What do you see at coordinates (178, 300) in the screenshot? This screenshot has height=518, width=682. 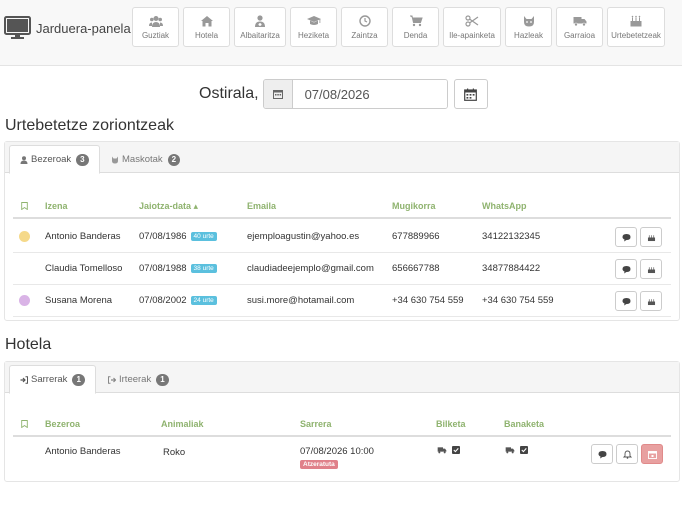 I see `birth-date: 07/08/2002 24 urte` at bounding box center [178, 300].